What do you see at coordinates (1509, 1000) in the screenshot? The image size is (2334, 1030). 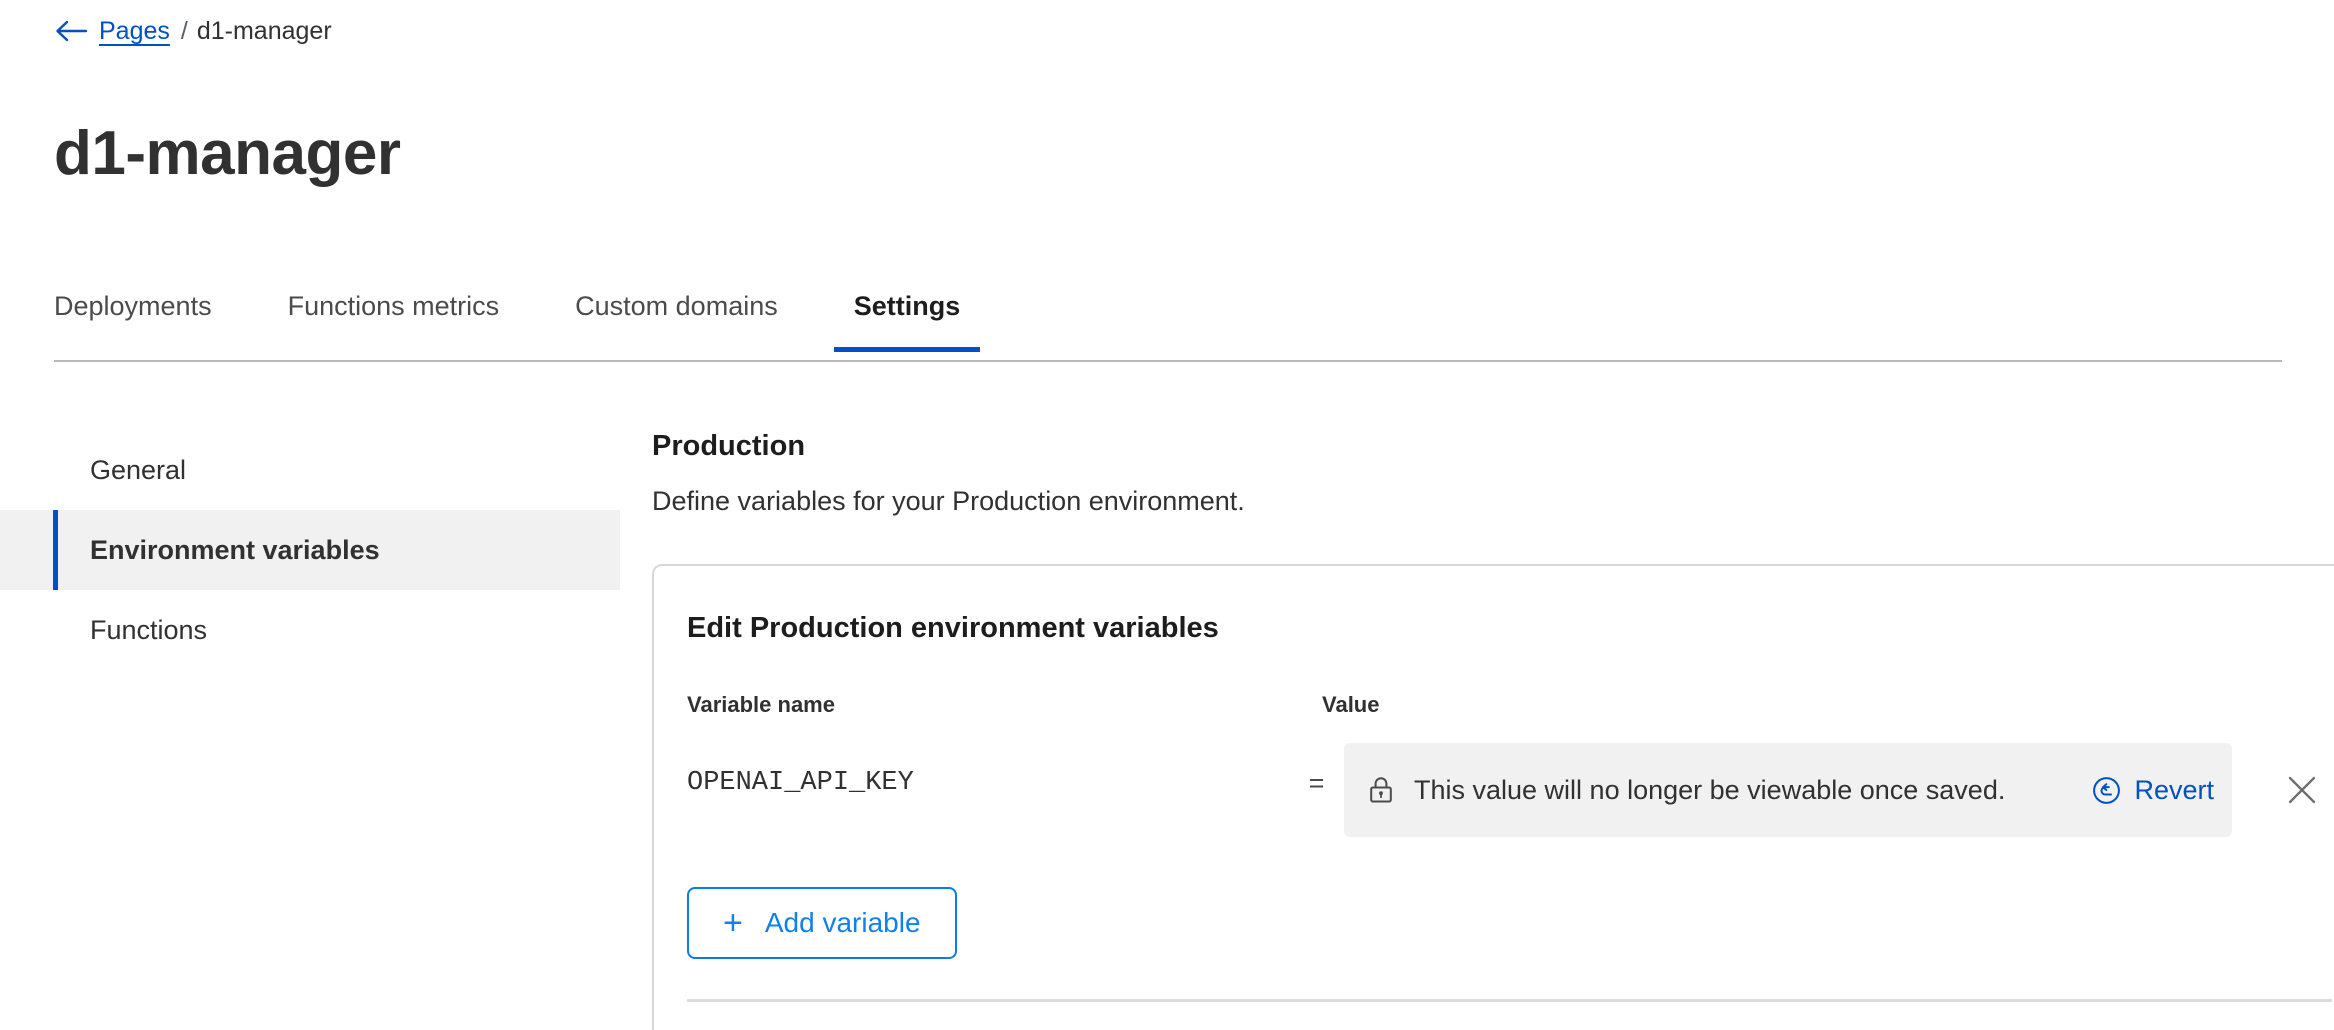 I see `card-divider` at bounding box center [1509, 1000].